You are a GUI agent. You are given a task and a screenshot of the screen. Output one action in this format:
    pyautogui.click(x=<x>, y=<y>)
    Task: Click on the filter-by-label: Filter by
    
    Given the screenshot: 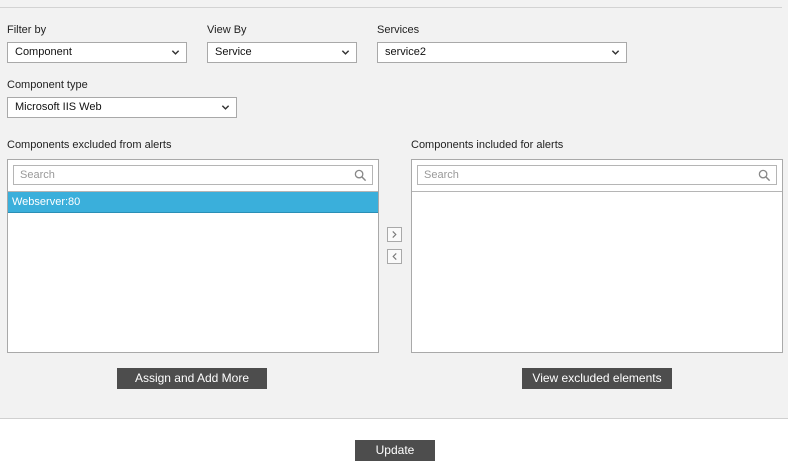 What is the action you would take?
    pyautogui.click(x=27, y=30)
    